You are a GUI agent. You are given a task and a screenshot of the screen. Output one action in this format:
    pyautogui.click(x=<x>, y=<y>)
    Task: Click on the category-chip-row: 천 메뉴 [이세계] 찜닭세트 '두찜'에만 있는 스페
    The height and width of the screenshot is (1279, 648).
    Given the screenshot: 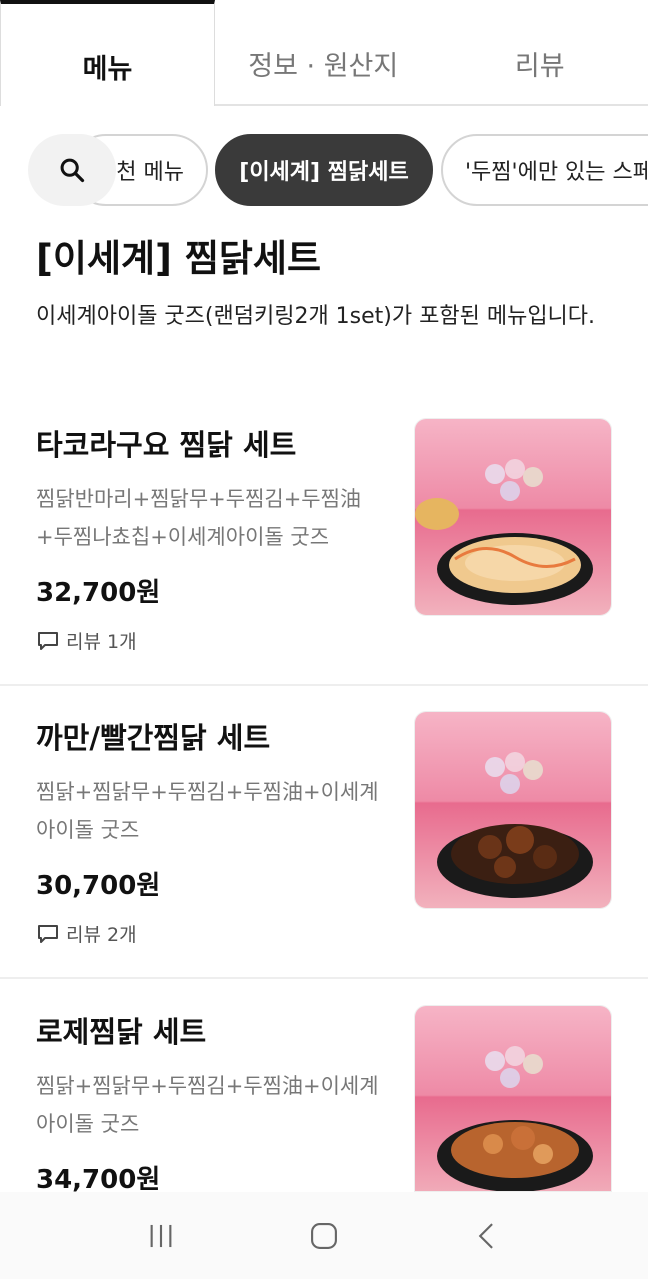 What is the action you would take?
    pyautogui.click(x=324, y=170)
    